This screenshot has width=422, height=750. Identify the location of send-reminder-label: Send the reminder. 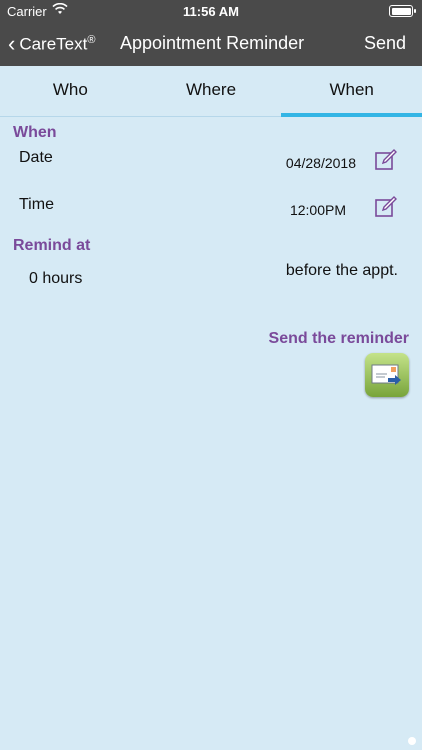
(338, 338).